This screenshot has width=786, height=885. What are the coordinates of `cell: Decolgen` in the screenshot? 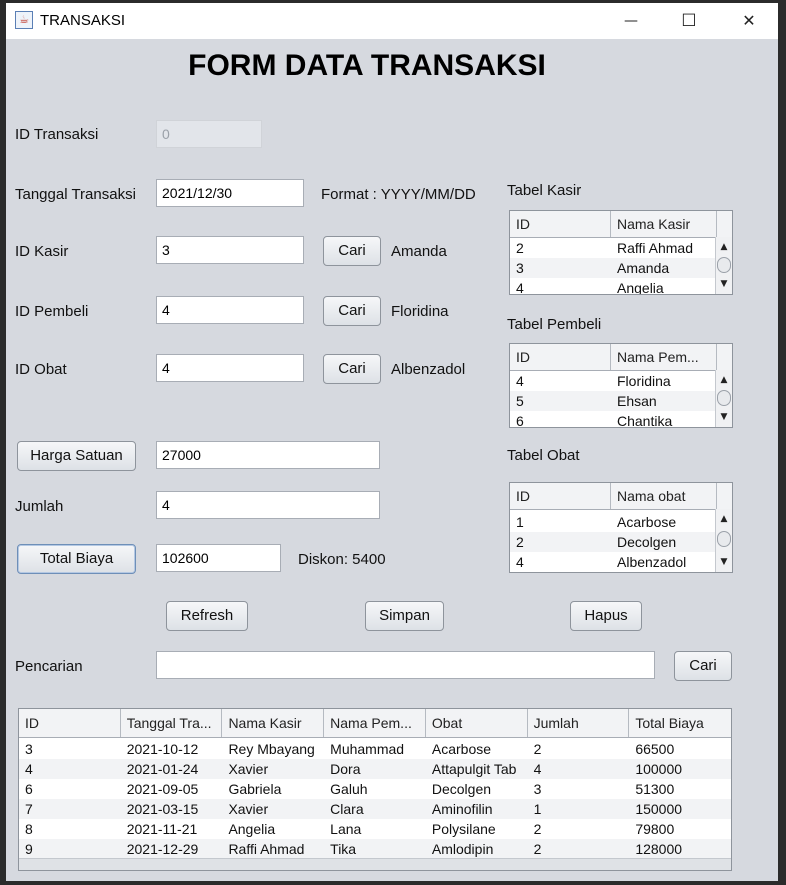 It's located at (647, 542).